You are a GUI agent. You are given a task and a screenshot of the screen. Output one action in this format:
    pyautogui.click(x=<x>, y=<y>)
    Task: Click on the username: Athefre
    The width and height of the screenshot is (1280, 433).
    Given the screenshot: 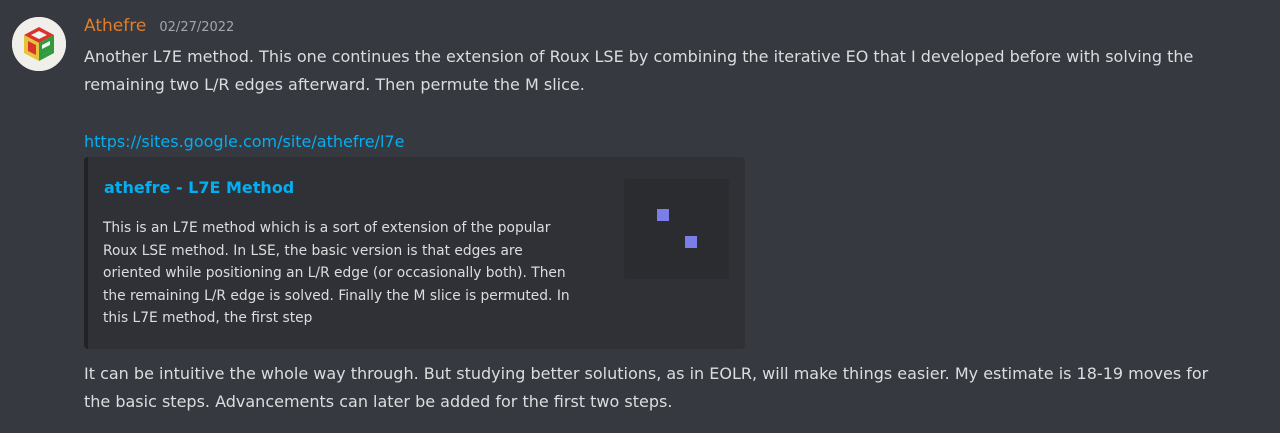 What is the action you would take?
    pyautogui.click(x=115, y=26)
    